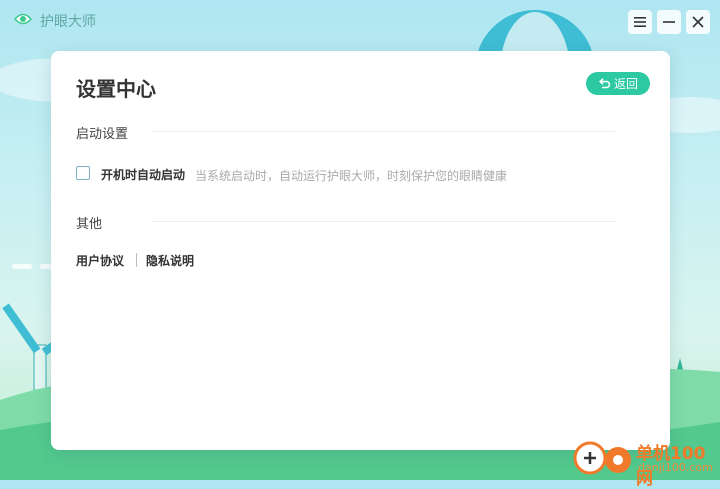 This screenshot has height=489, width=720. Describe the element at coordinates (605, 83) in the screenshot. I see `undo-arrow-icon` at that location.